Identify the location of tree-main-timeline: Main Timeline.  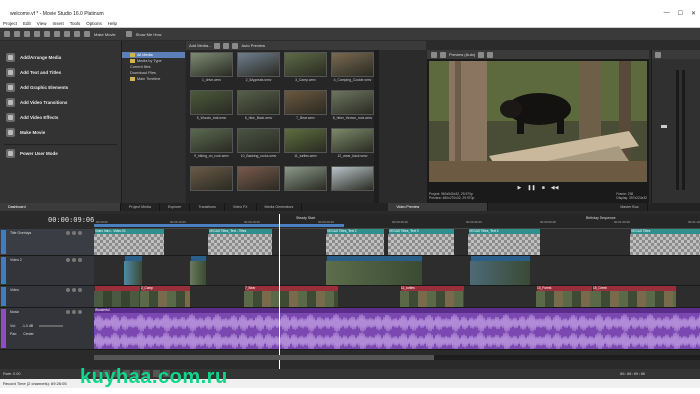
(153, 79).